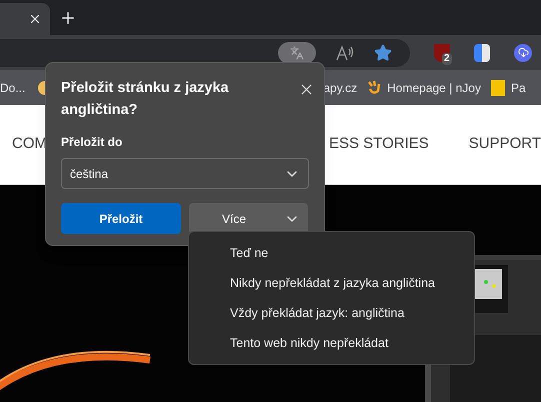  What do you see at coordinates (68, 18) in the screenshot?
I see `new-tab-icon` at bounding box center [68, 18].